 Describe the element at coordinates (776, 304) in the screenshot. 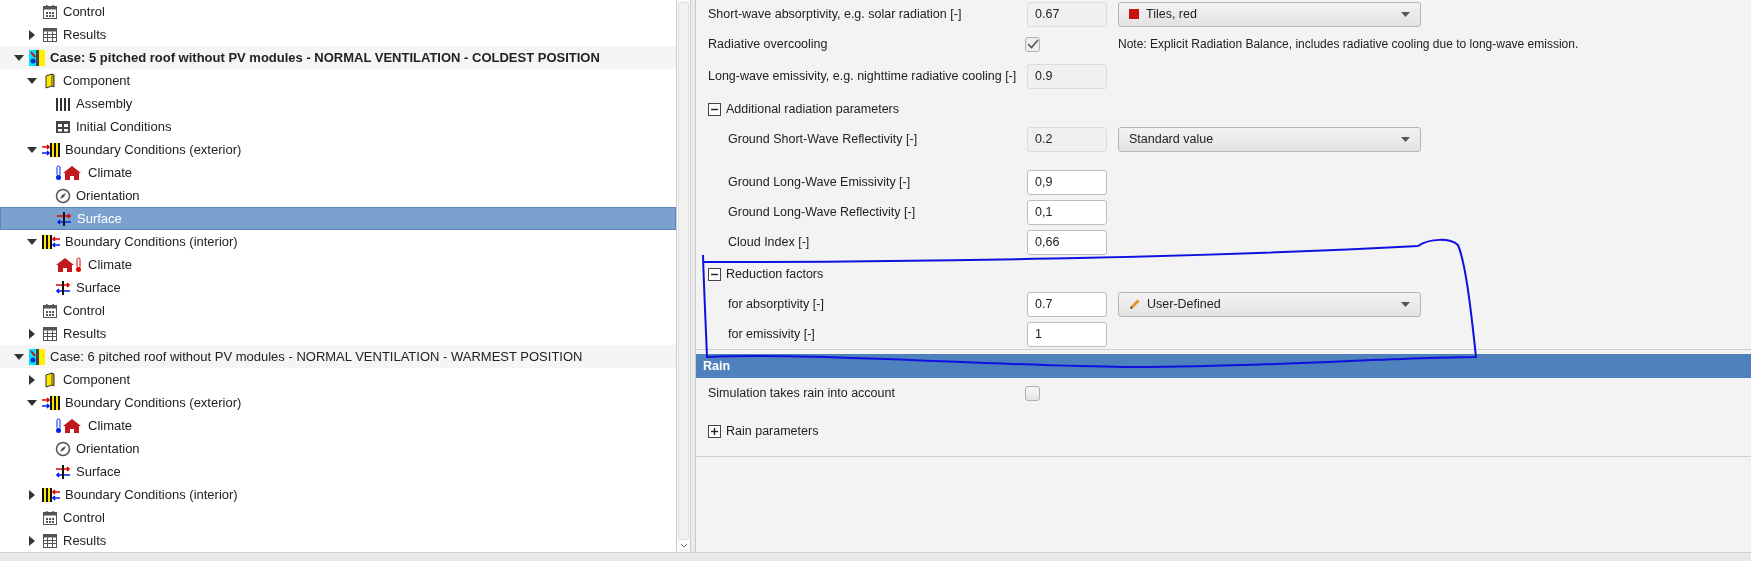

I see `field-label: for absorptivity [-]` at that location.